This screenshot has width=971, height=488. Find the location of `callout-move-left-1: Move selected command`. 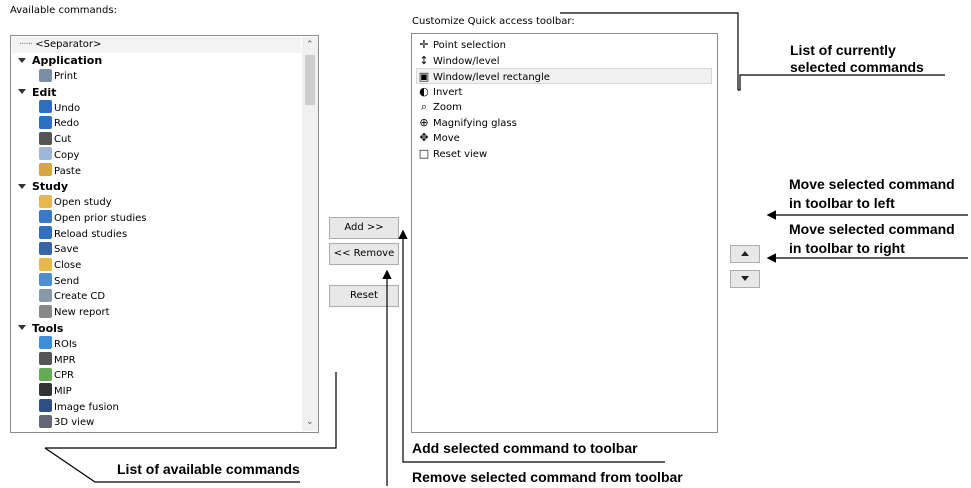

callout-move-left-1: Move selected command is located at coordinates (872, 184).